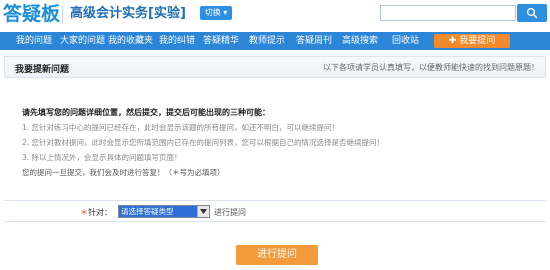 Image resolution: width=550 pixels, height=270 pixels. Describe the element at coordinates (221, 41) in the screenshot. I see `nav-qa-highlights: 答疑精华` at that location.